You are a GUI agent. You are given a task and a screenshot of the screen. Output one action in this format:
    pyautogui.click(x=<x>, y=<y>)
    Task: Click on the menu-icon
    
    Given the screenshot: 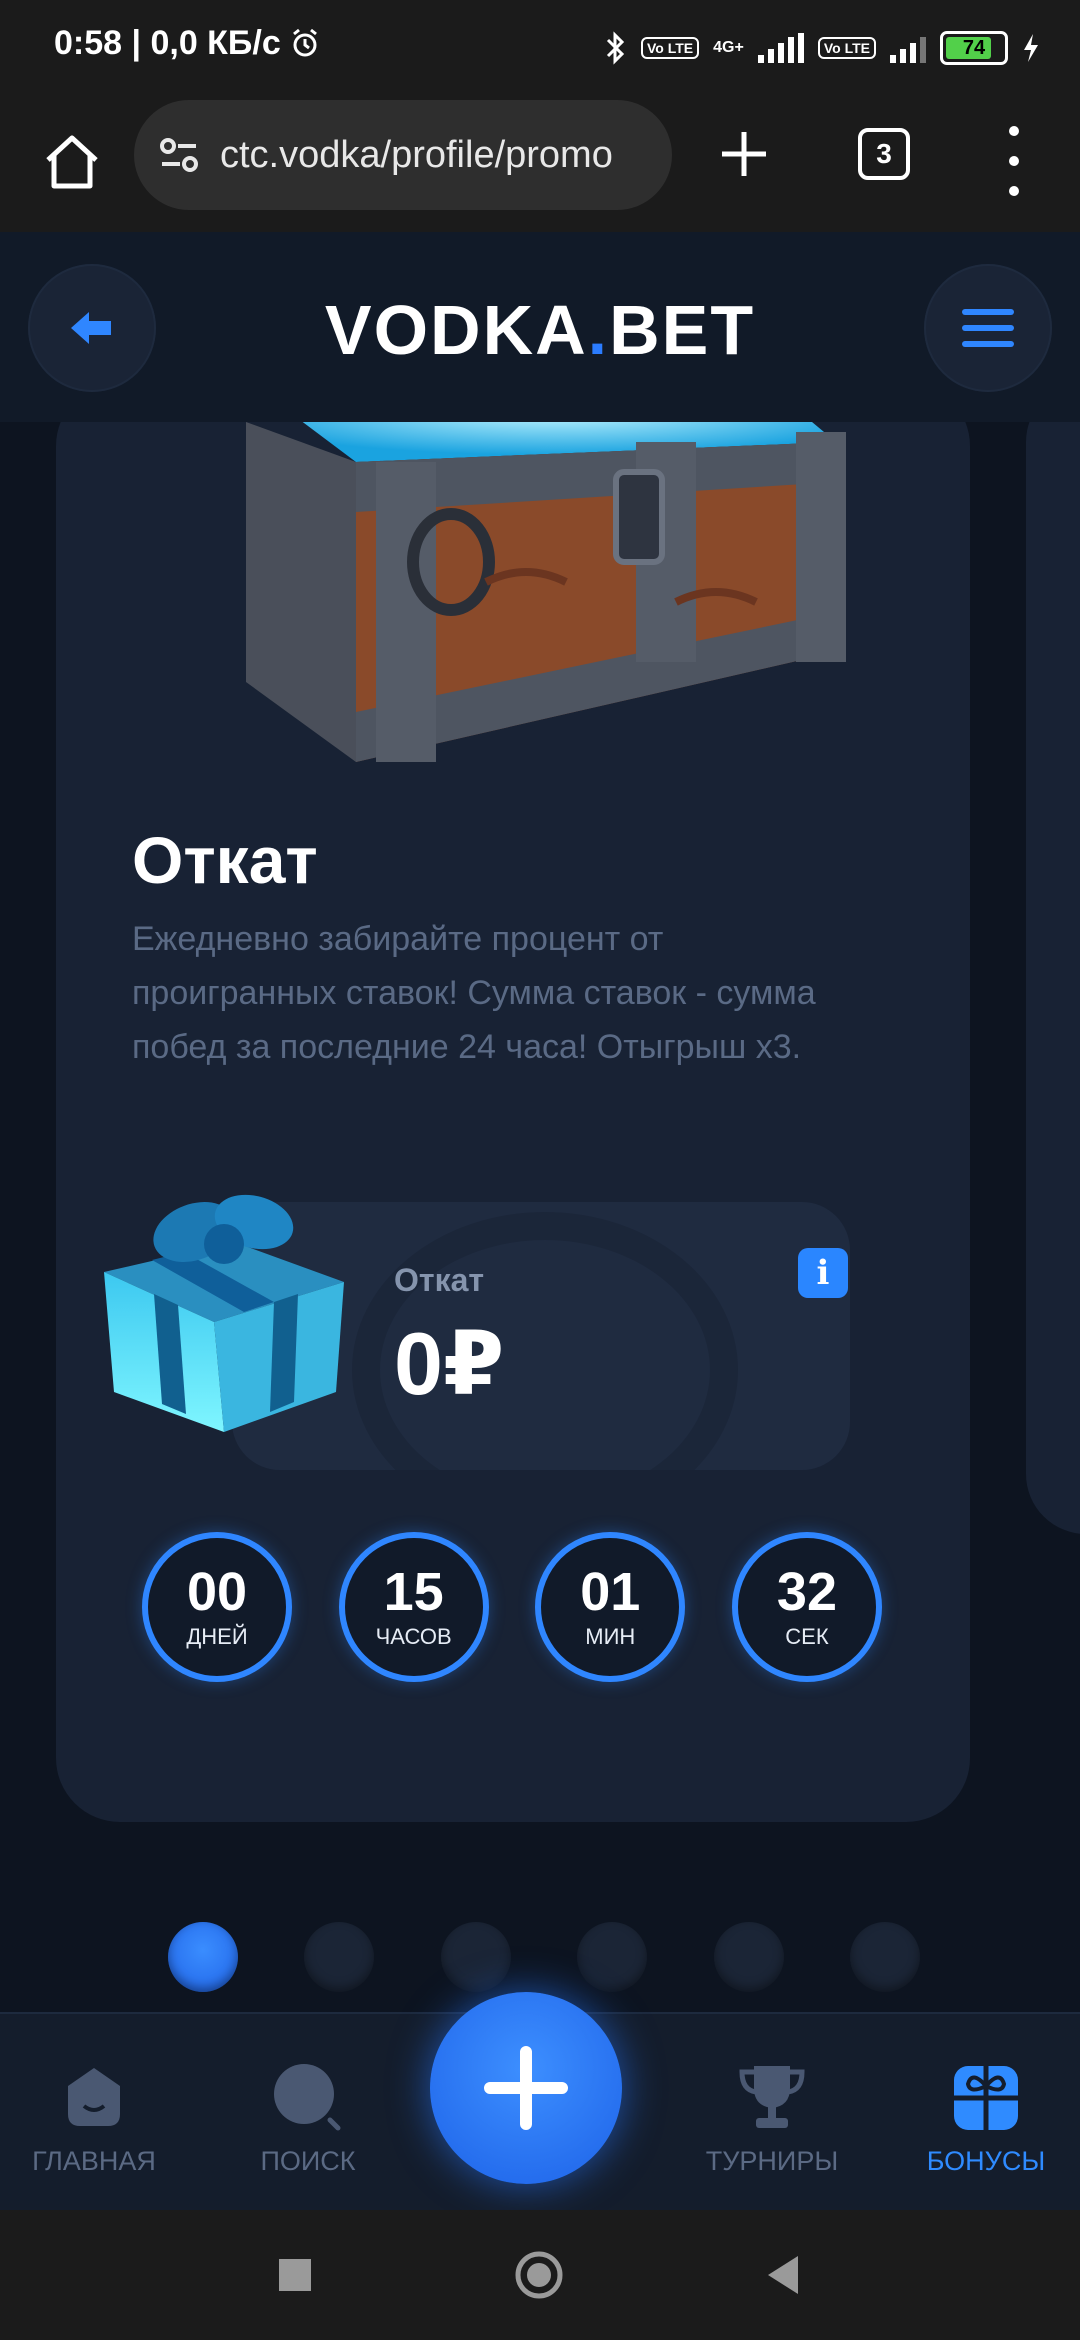 What is the action you would take?
    pyautogui.click(x=988, y=328)
    